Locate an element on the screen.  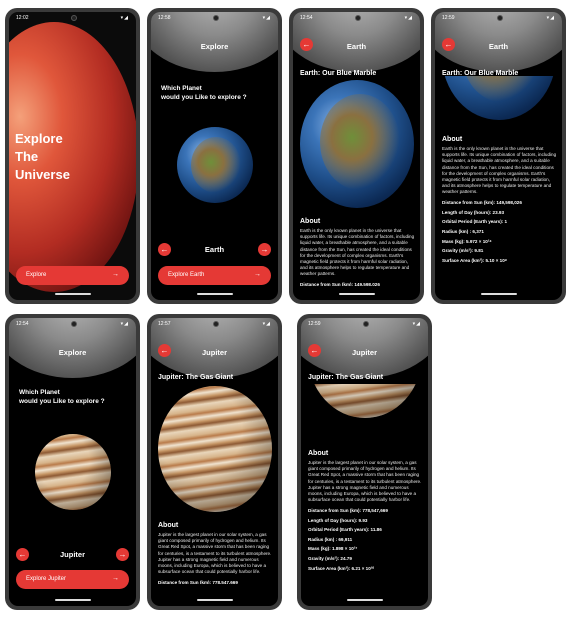
explore-jupiter-button-label: Explore Jupiter is located at coordinates (46, 579).